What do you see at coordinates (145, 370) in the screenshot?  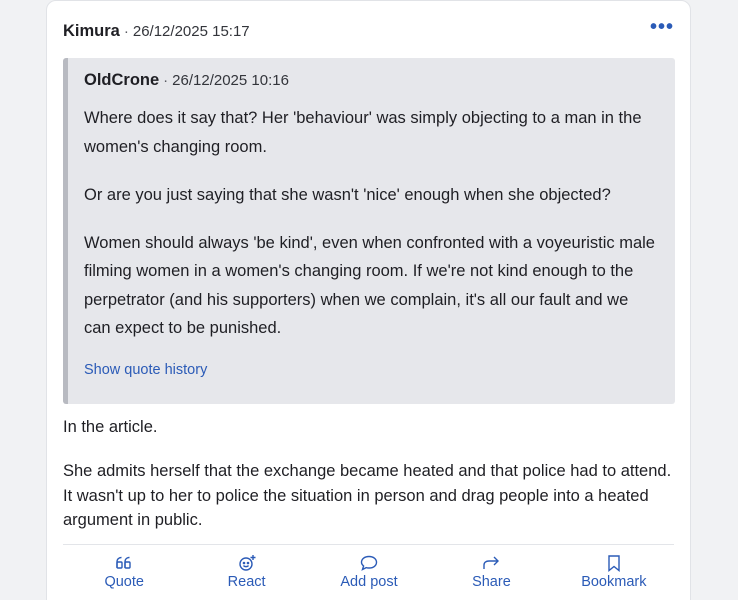 I see `show-quote-history-link: Show quote history` at bounding box center [145, 370].